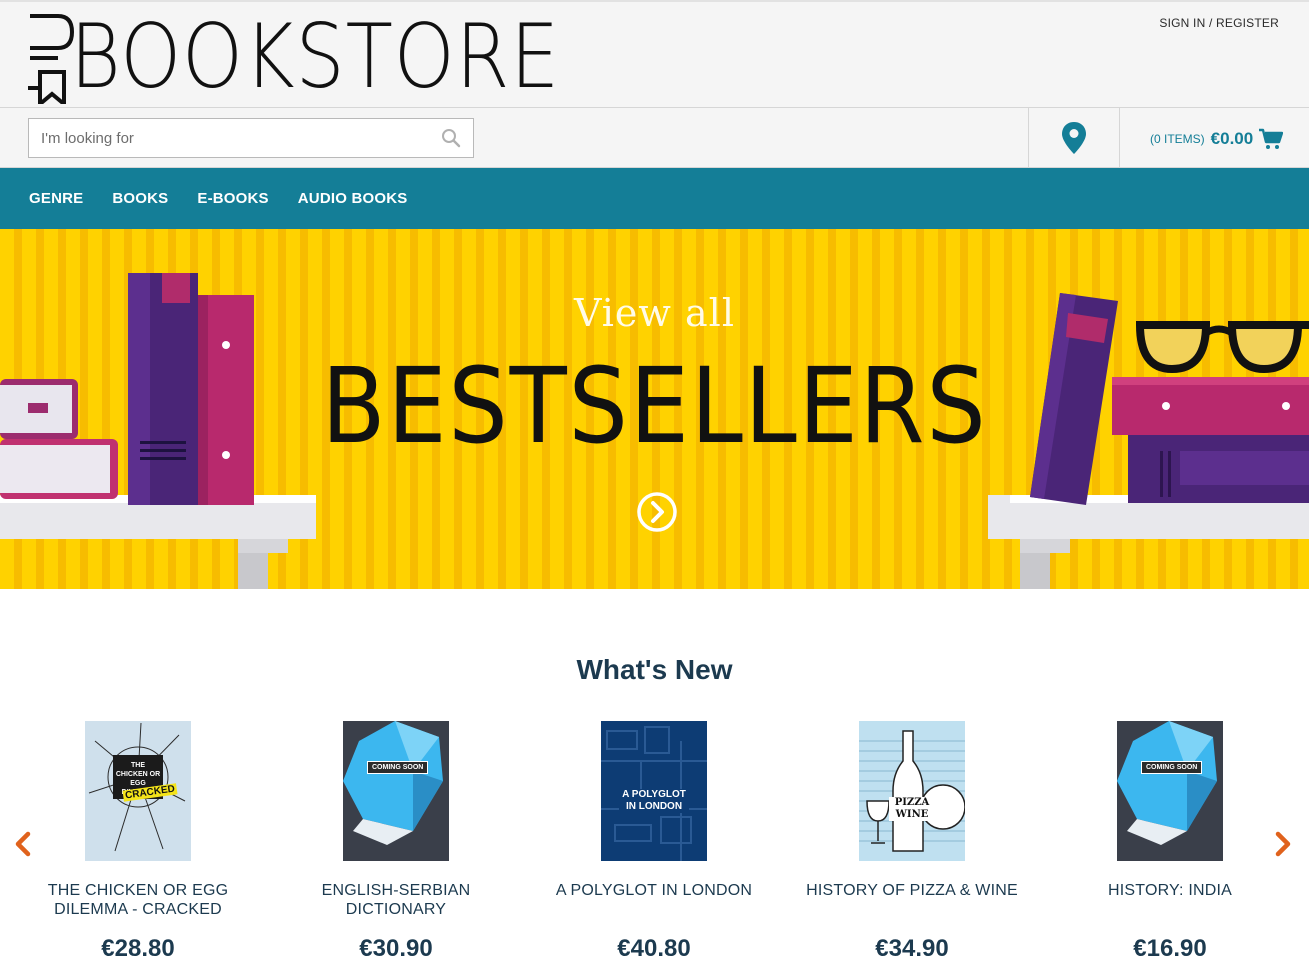 The image size is (1309, 962). I want to click on cart-total: €0.00, so click(1232, 138).